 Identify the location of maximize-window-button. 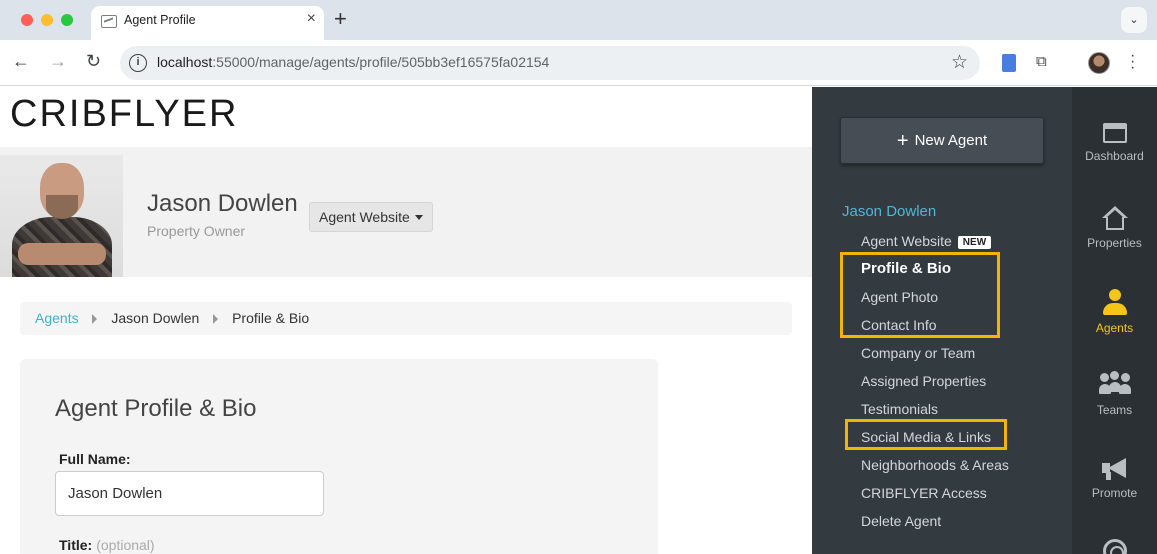
(67, 20).